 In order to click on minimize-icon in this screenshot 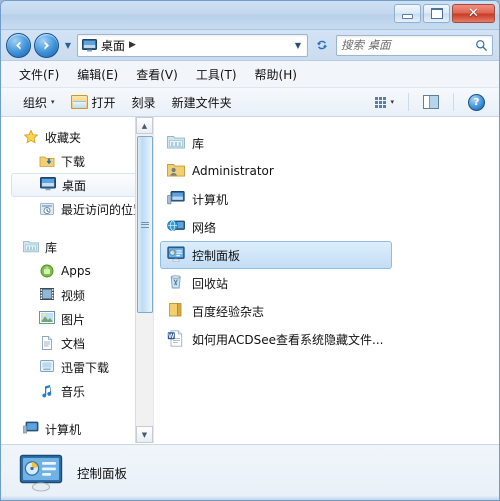, I will do `click(407, 16)`.